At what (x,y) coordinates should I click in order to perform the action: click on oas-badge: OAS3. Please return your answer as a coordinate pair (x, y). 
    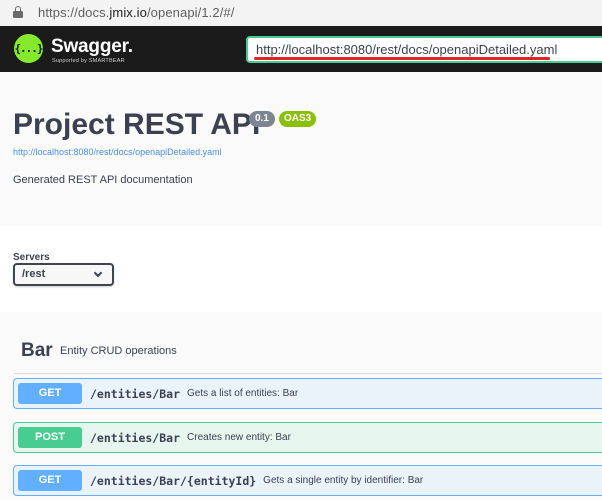
    Looking at the image, I should click on (298, 119).